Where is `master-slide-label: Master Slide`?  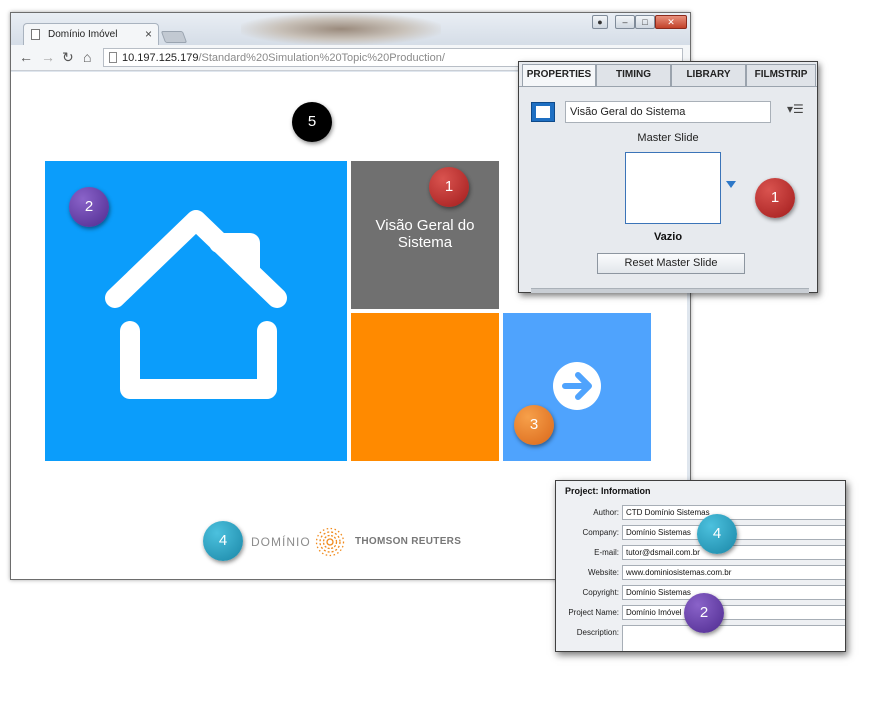 master-slide-label: Master Slide is located at coordinates (668, 138).